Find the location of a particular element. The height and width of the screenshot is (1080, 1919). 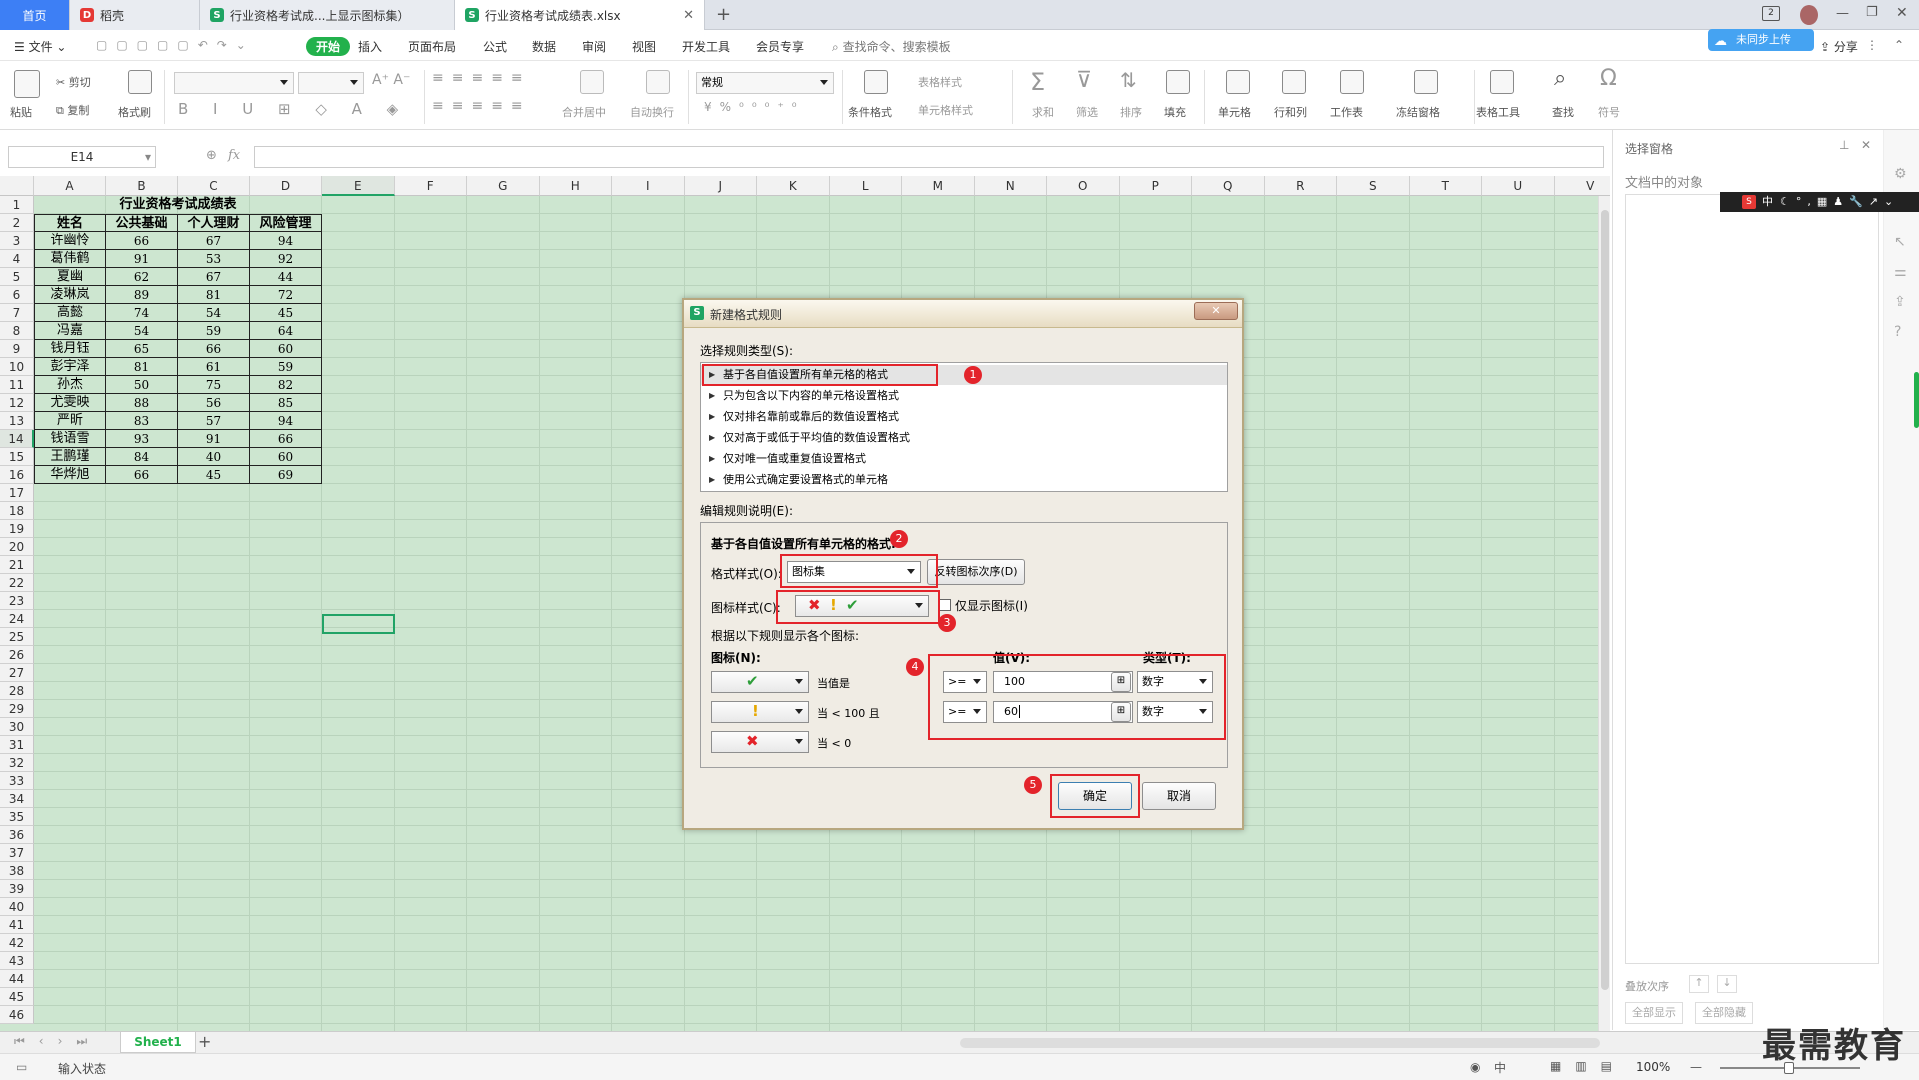

filter-button: 筛选 is located at coordinates (1087, 112).